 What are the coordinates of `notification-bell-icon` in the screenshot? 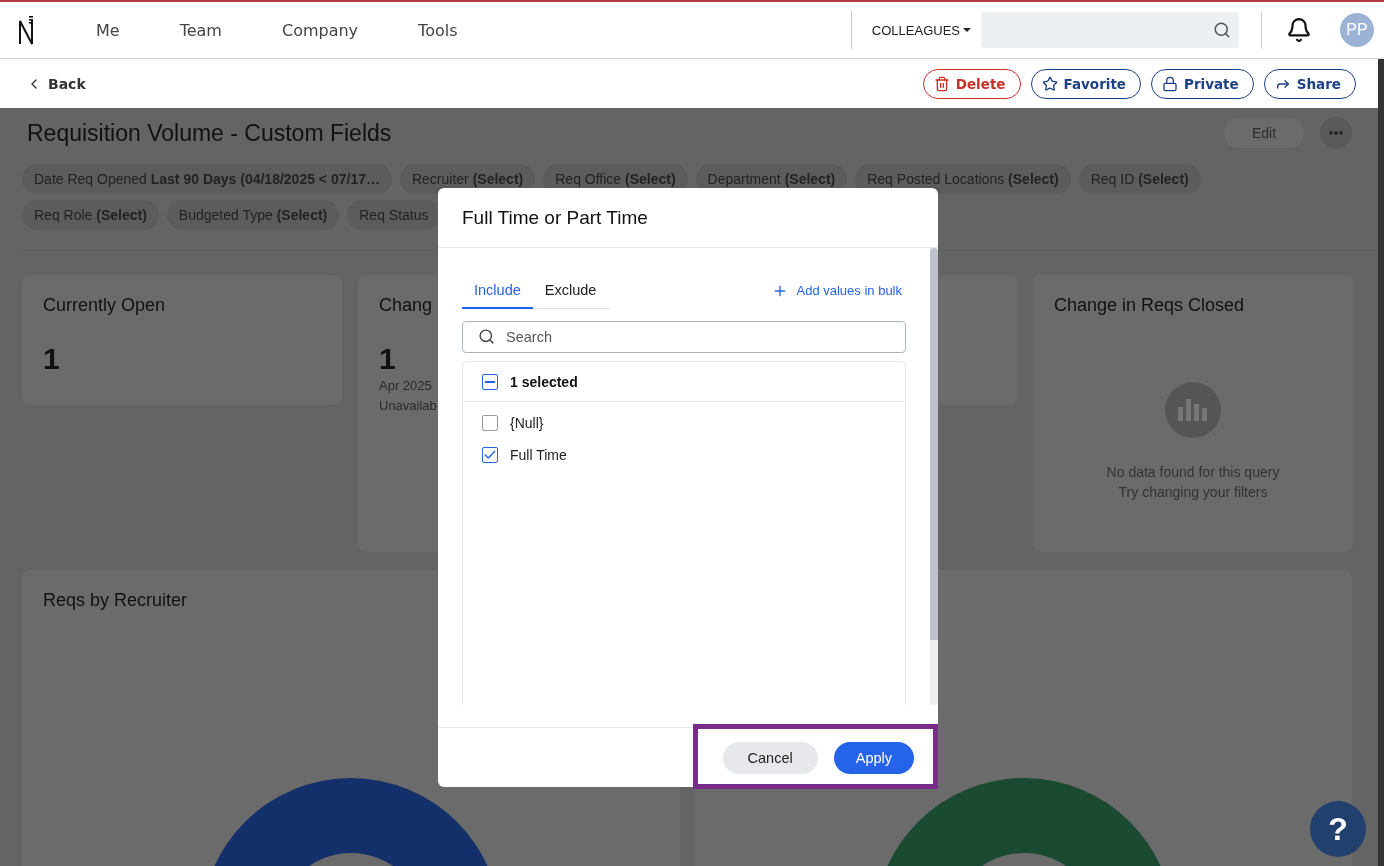 It's located at (1299, 30).